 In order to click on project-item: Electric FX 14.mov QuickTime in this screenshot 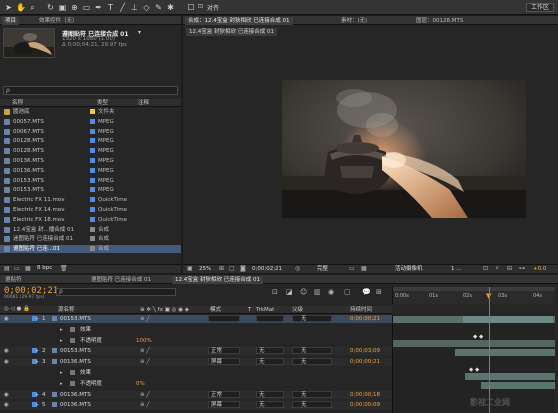, I will do `click(90, 210)`.